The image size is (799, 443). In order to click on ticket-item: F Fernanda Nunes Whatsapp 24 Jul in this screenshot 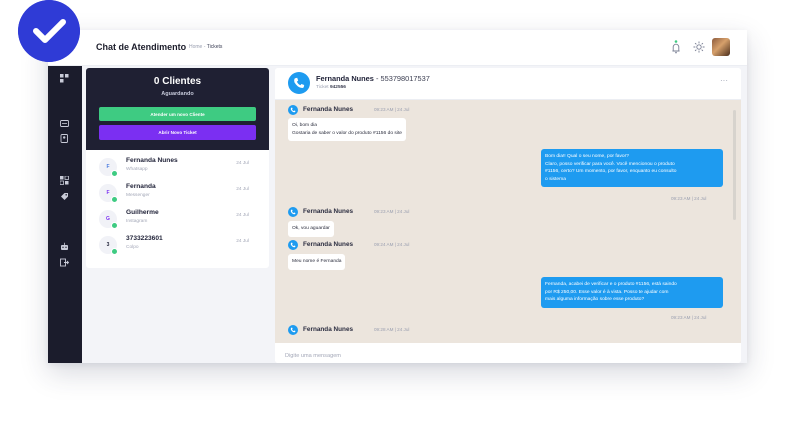, I will do `click(179, 167)`.